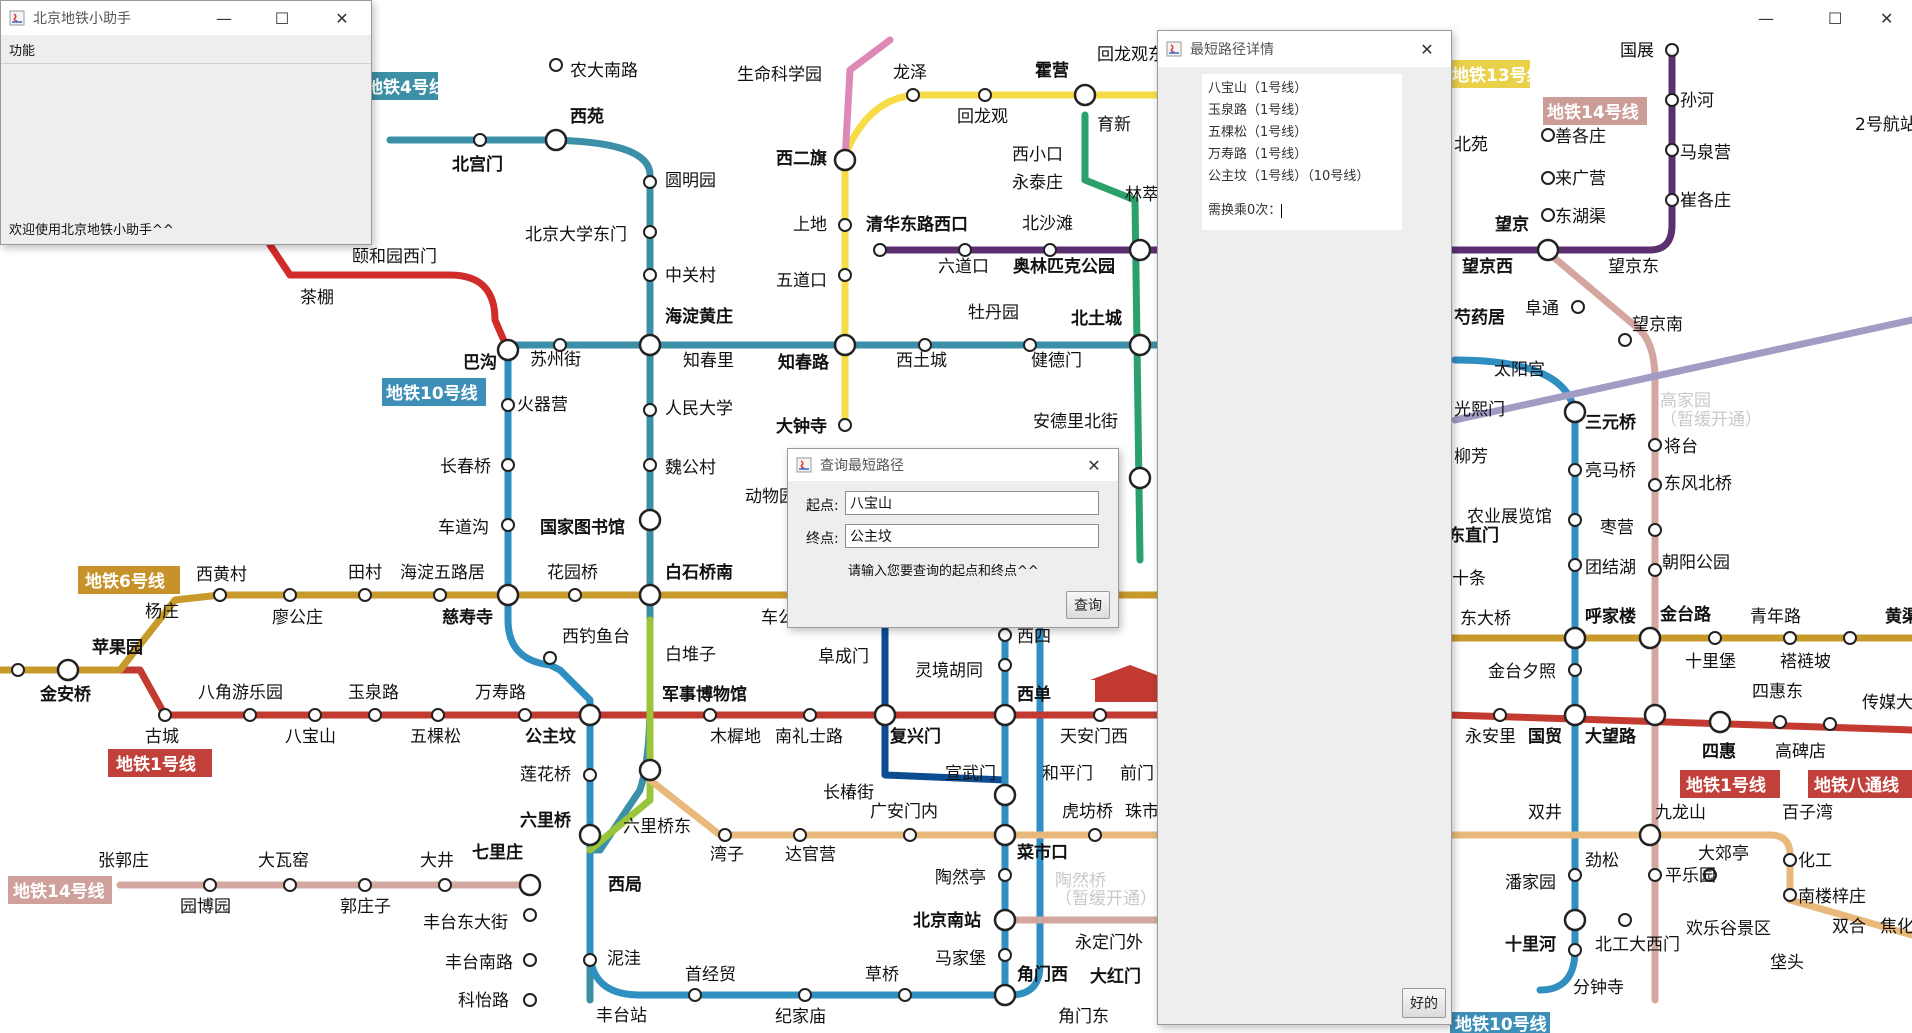  What do you see at coordinates (1611, 736) in the screenshot?
I see `station-label: 大望路` at bounding box center [1611, 736].